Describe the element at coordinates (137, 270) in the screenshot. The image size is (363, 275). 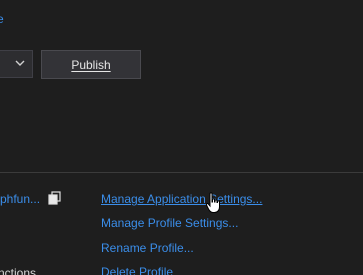
I see `delete-profile-link: Delete Profile` at that location.